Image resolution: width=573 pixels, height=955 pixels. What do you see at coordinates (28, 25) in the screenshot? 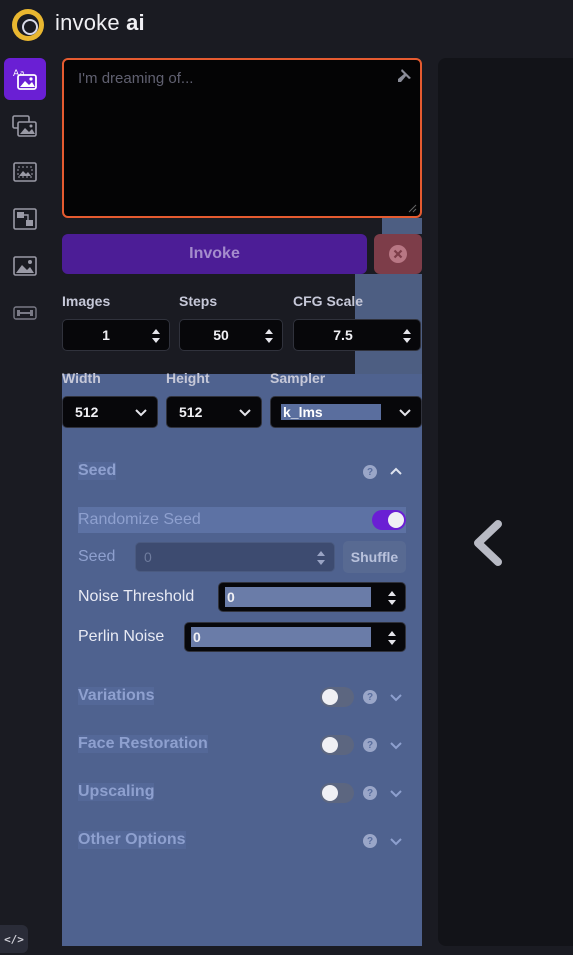
I see `invoke-logo-icon` at bounding box center [28, 25].